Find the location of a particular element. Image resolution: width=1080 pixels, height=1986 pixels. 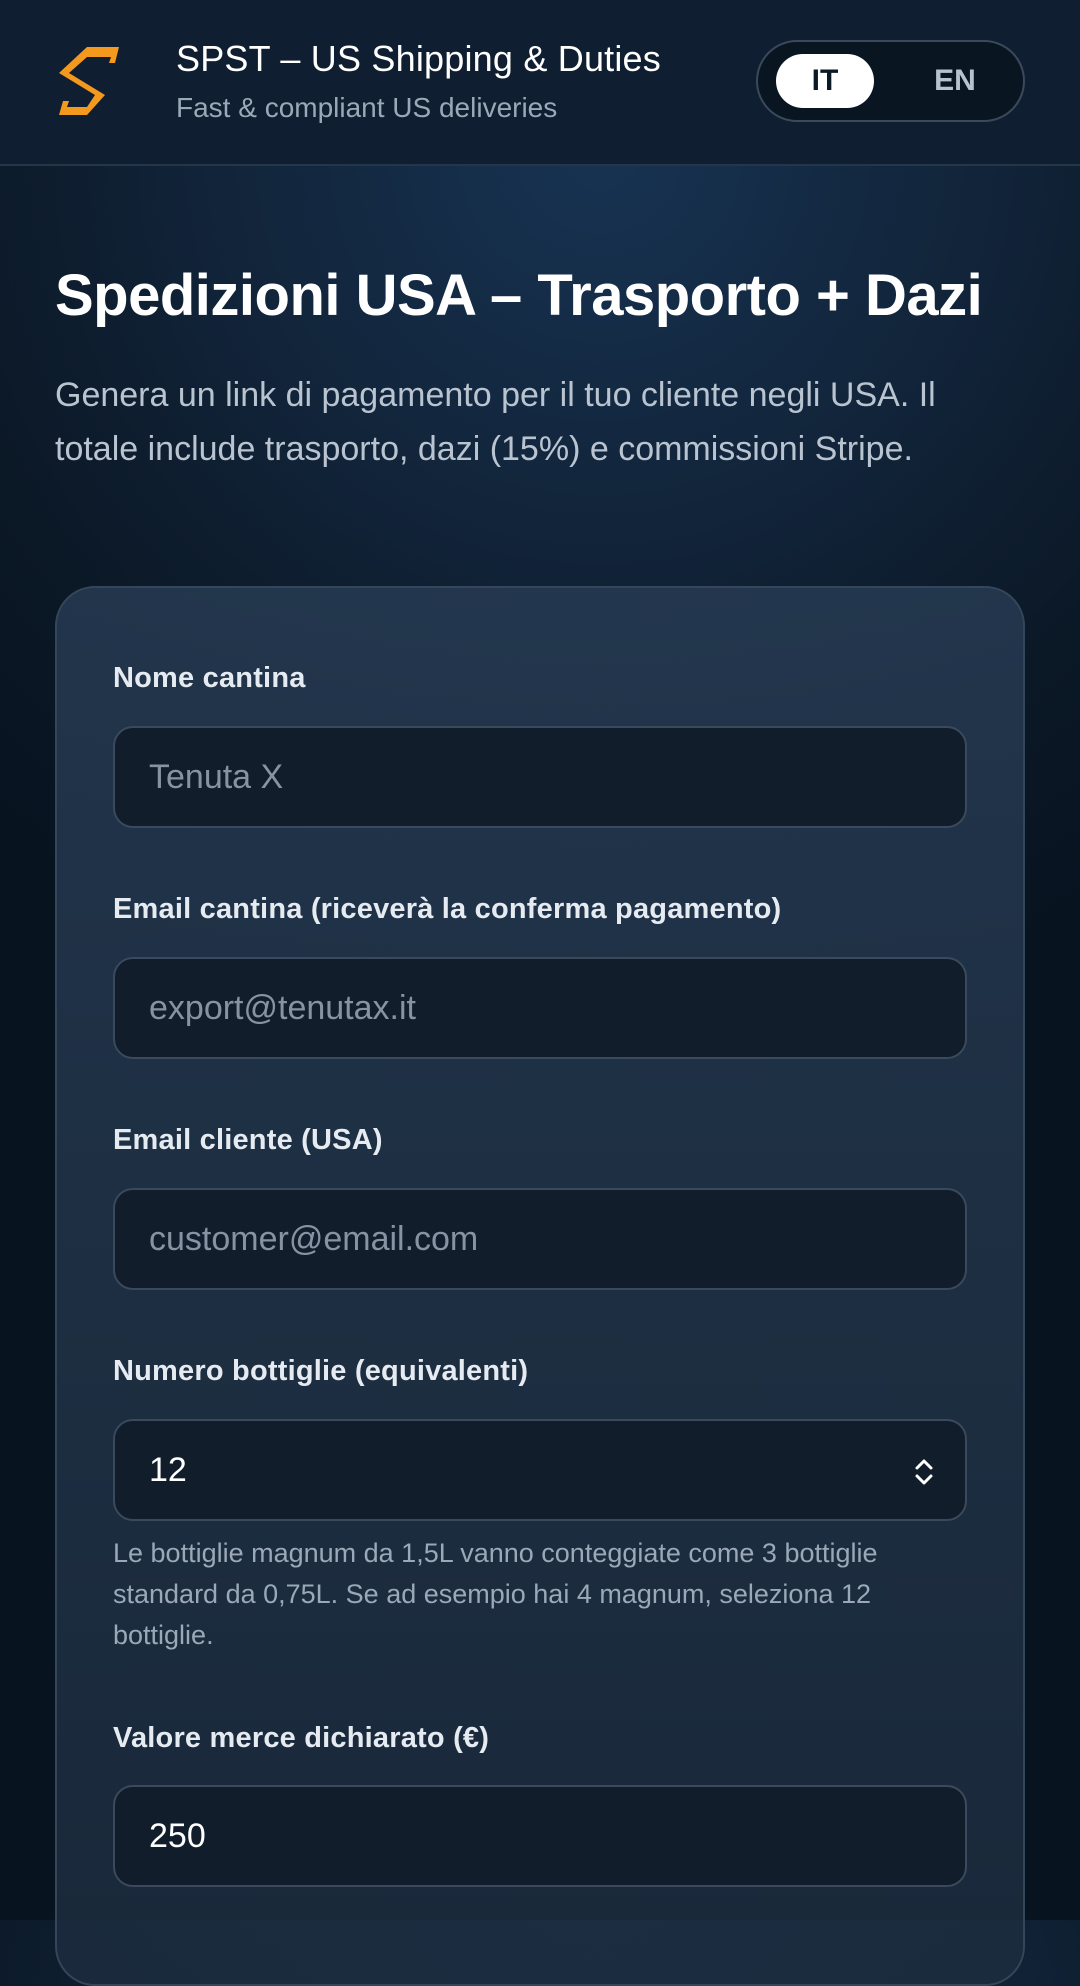

winery-name-label: Nome cantina is located at coordinates (209, 678).